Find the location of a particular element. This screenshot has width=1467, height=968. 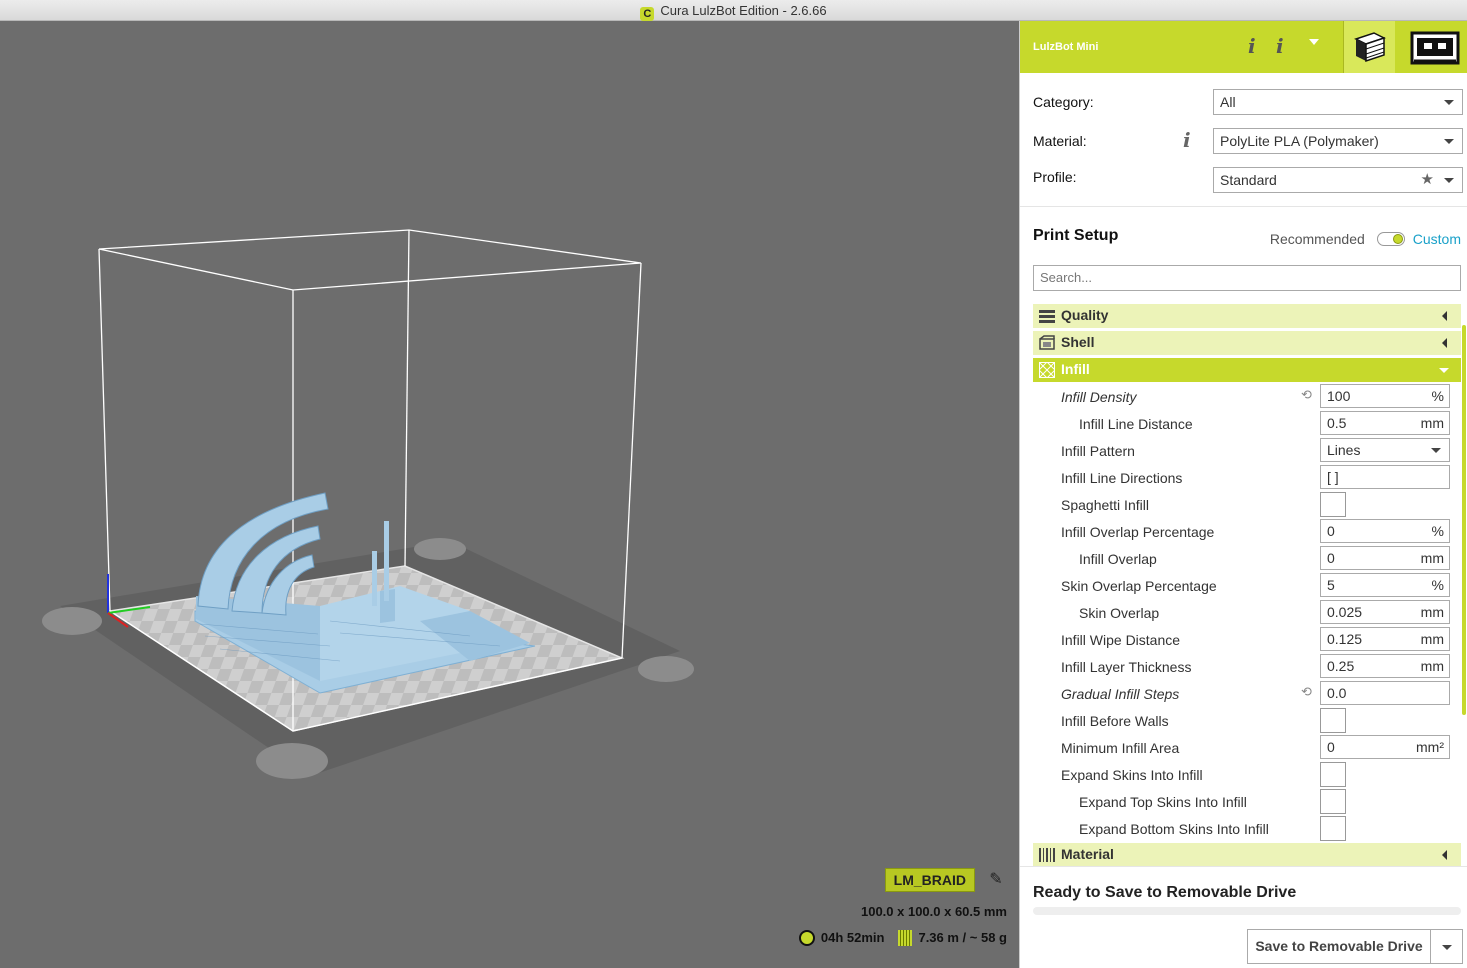

setting-unit: % is located at coordinates (1437, 396).